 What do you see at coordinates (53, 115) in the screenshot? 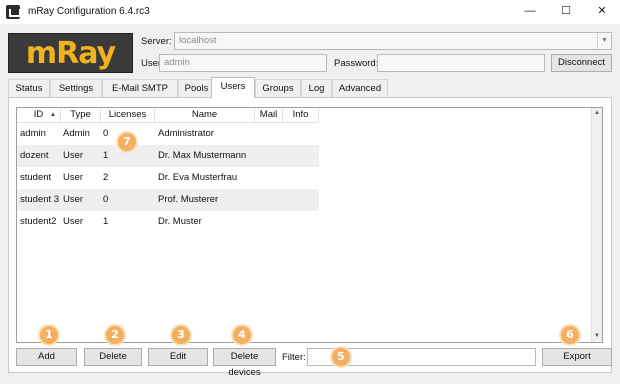
I see `sort-ascending-icon: ▲` at bounding box center [53, 115].